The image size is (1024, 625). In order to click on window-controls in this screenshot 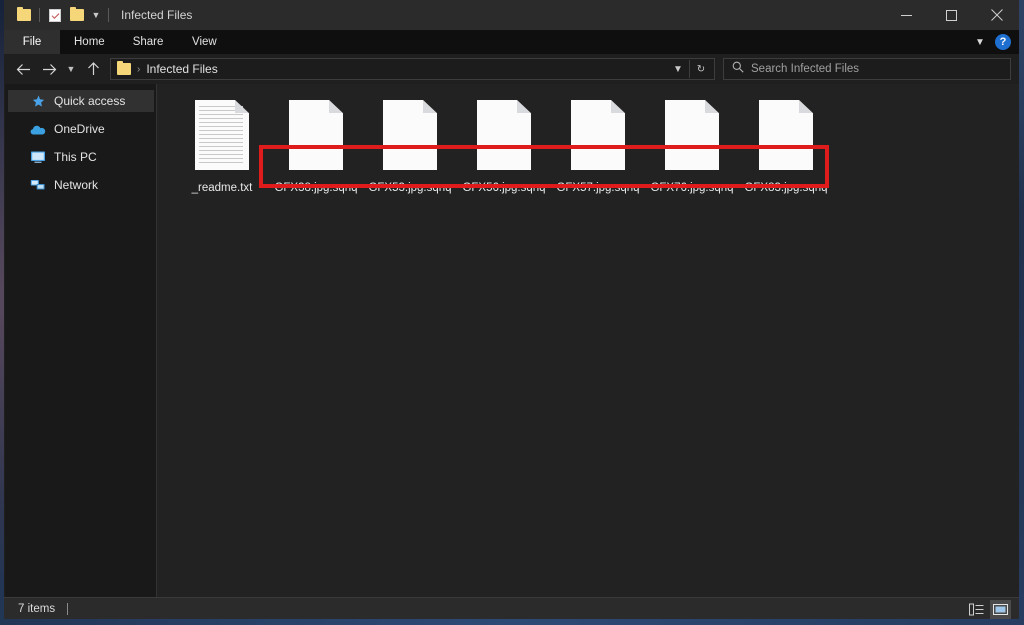, I will do `click(951, 15)`.